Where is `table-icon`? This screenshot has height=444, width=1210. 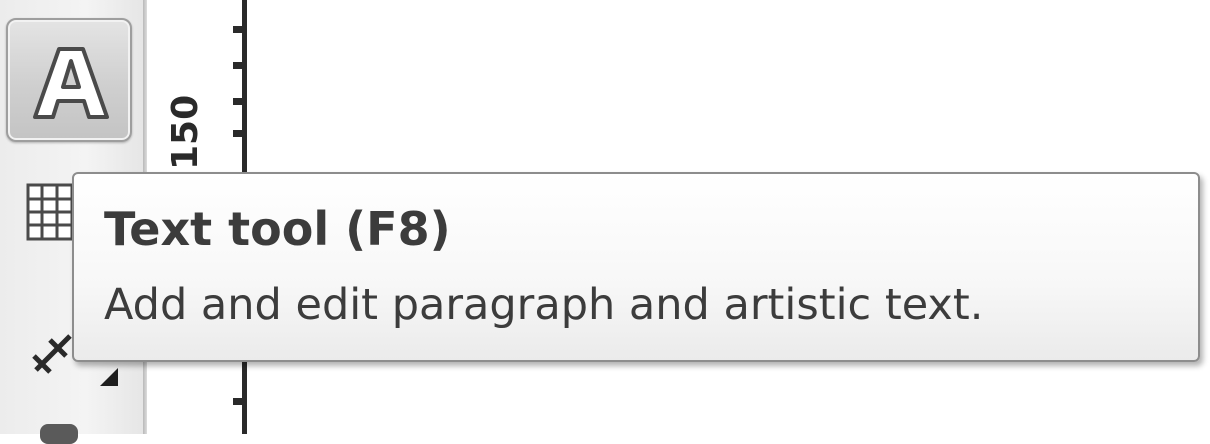
table-icon is located at coordinates (50, 212).